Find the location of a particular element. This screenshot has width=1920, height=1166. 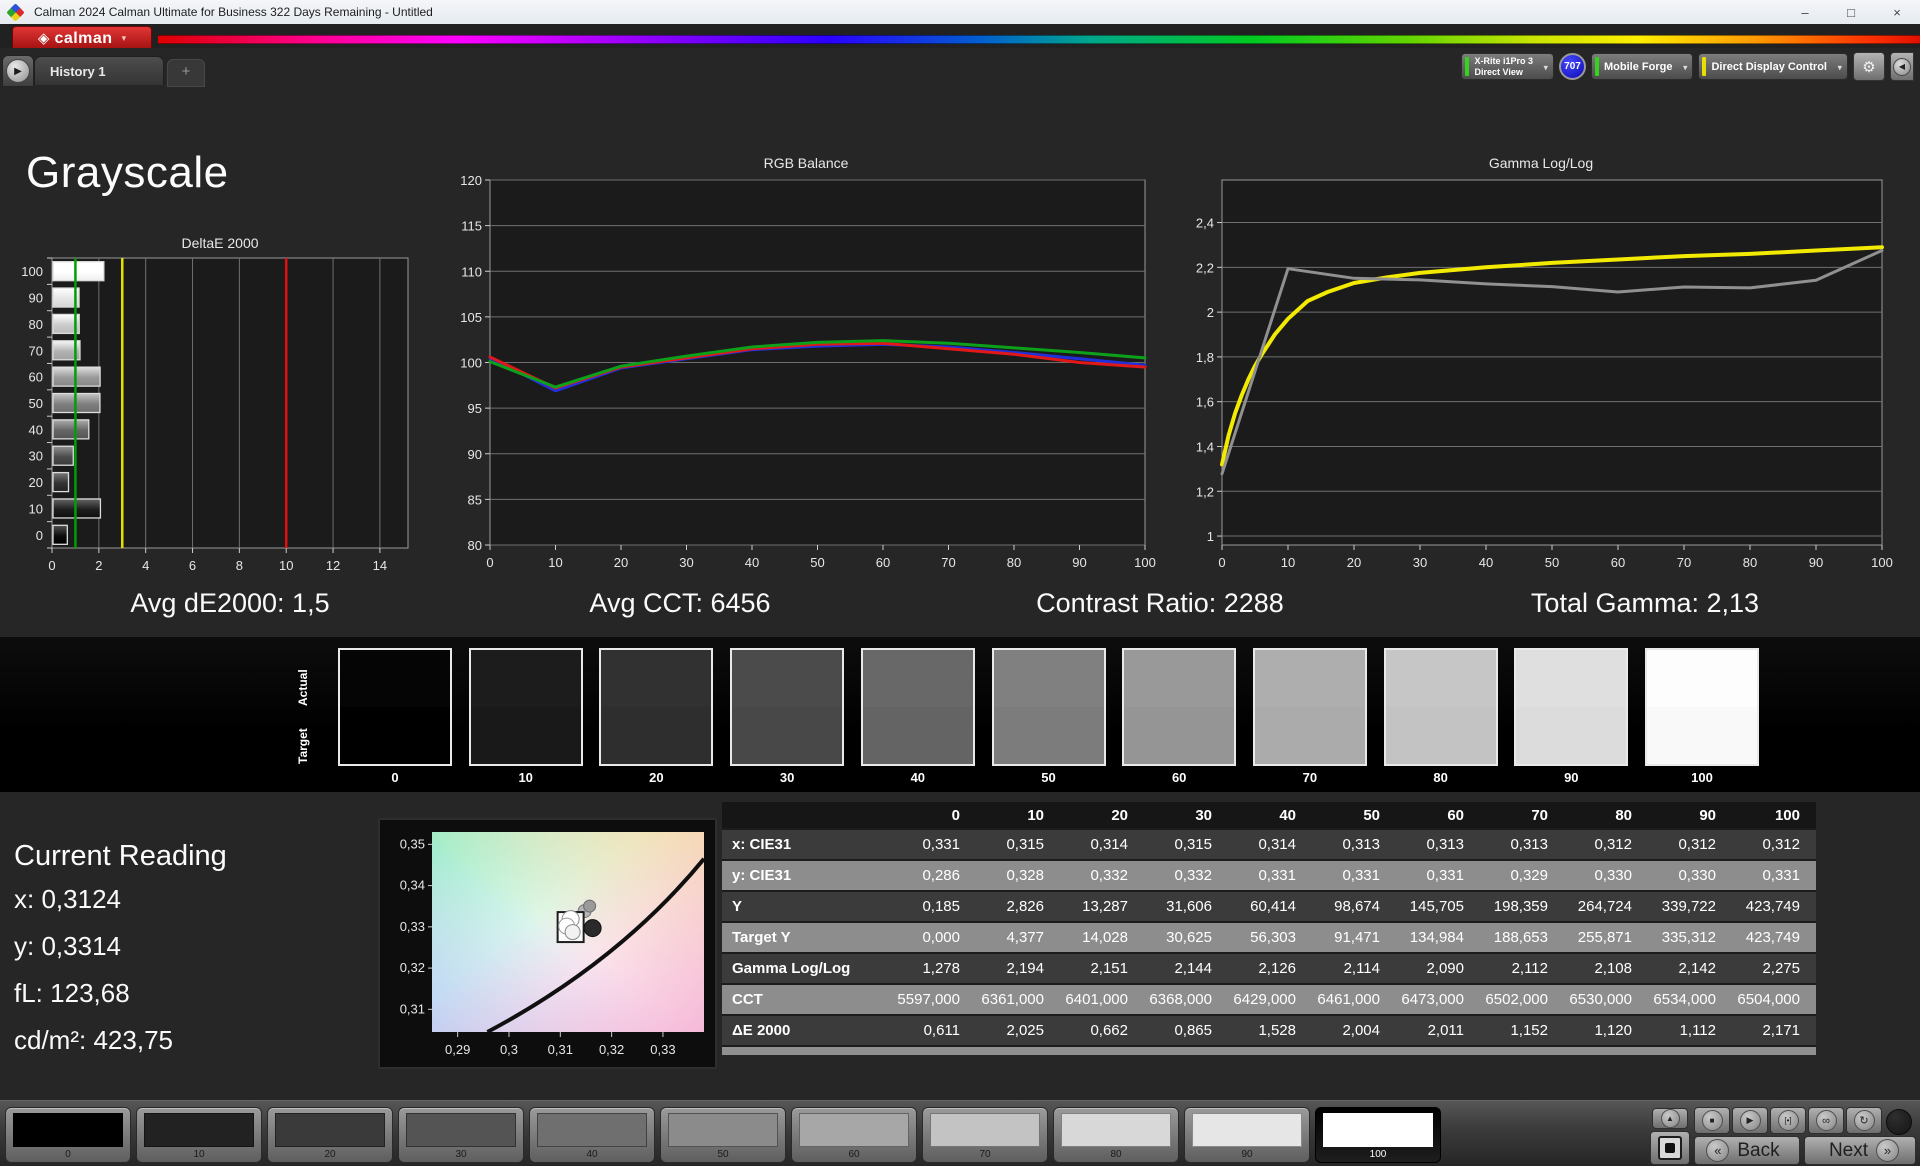

svg-text: 115 is located at coordinates (471, 226).